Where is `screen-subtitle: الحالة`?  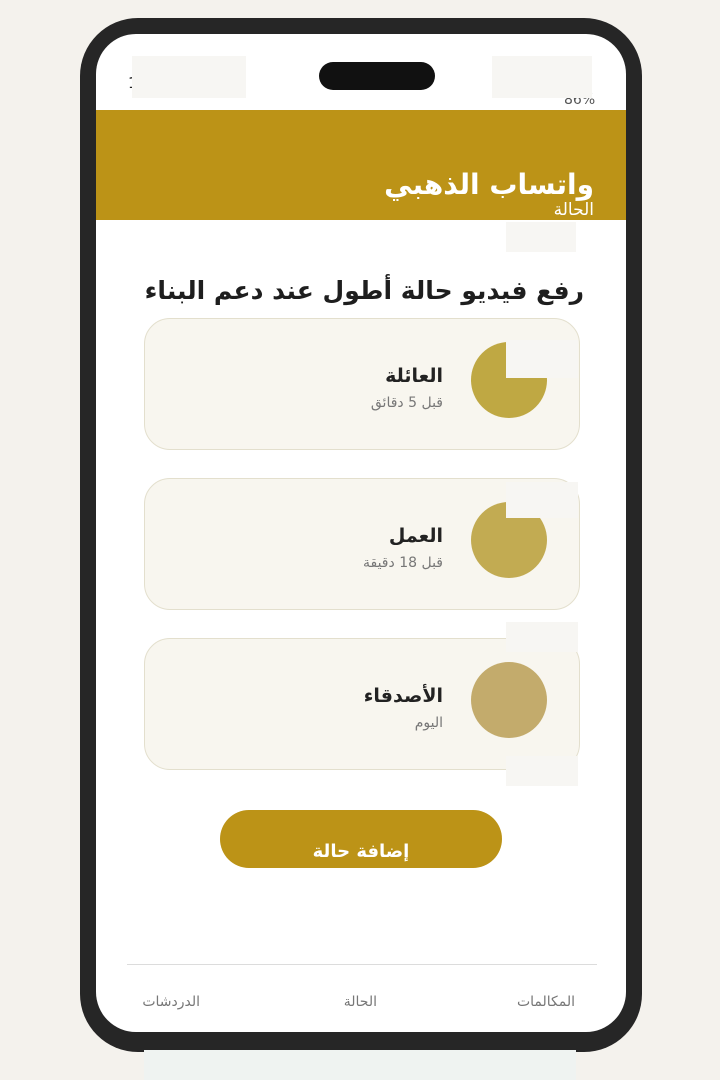 screen-subtitle: الحالة is located at coordinates (573, 210).